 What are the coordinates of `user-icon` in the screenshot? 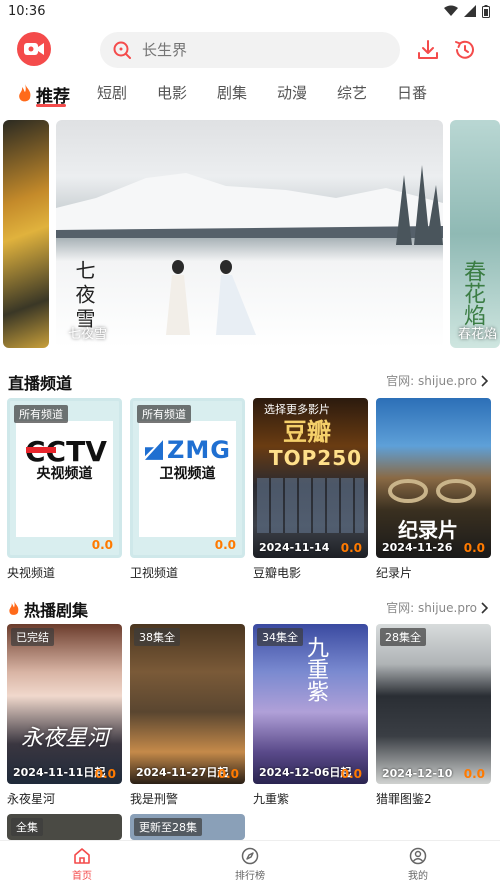 It's located at (418, 856).